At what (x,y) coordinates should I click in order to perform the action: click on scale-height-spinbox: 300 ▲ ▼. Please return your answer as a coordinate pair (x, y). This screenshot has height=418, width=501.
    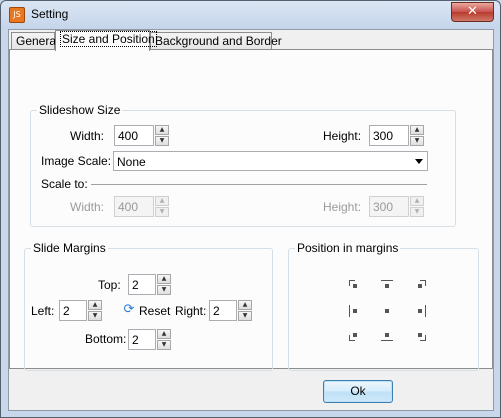
    Looking at the image, I should click on (396, 206).